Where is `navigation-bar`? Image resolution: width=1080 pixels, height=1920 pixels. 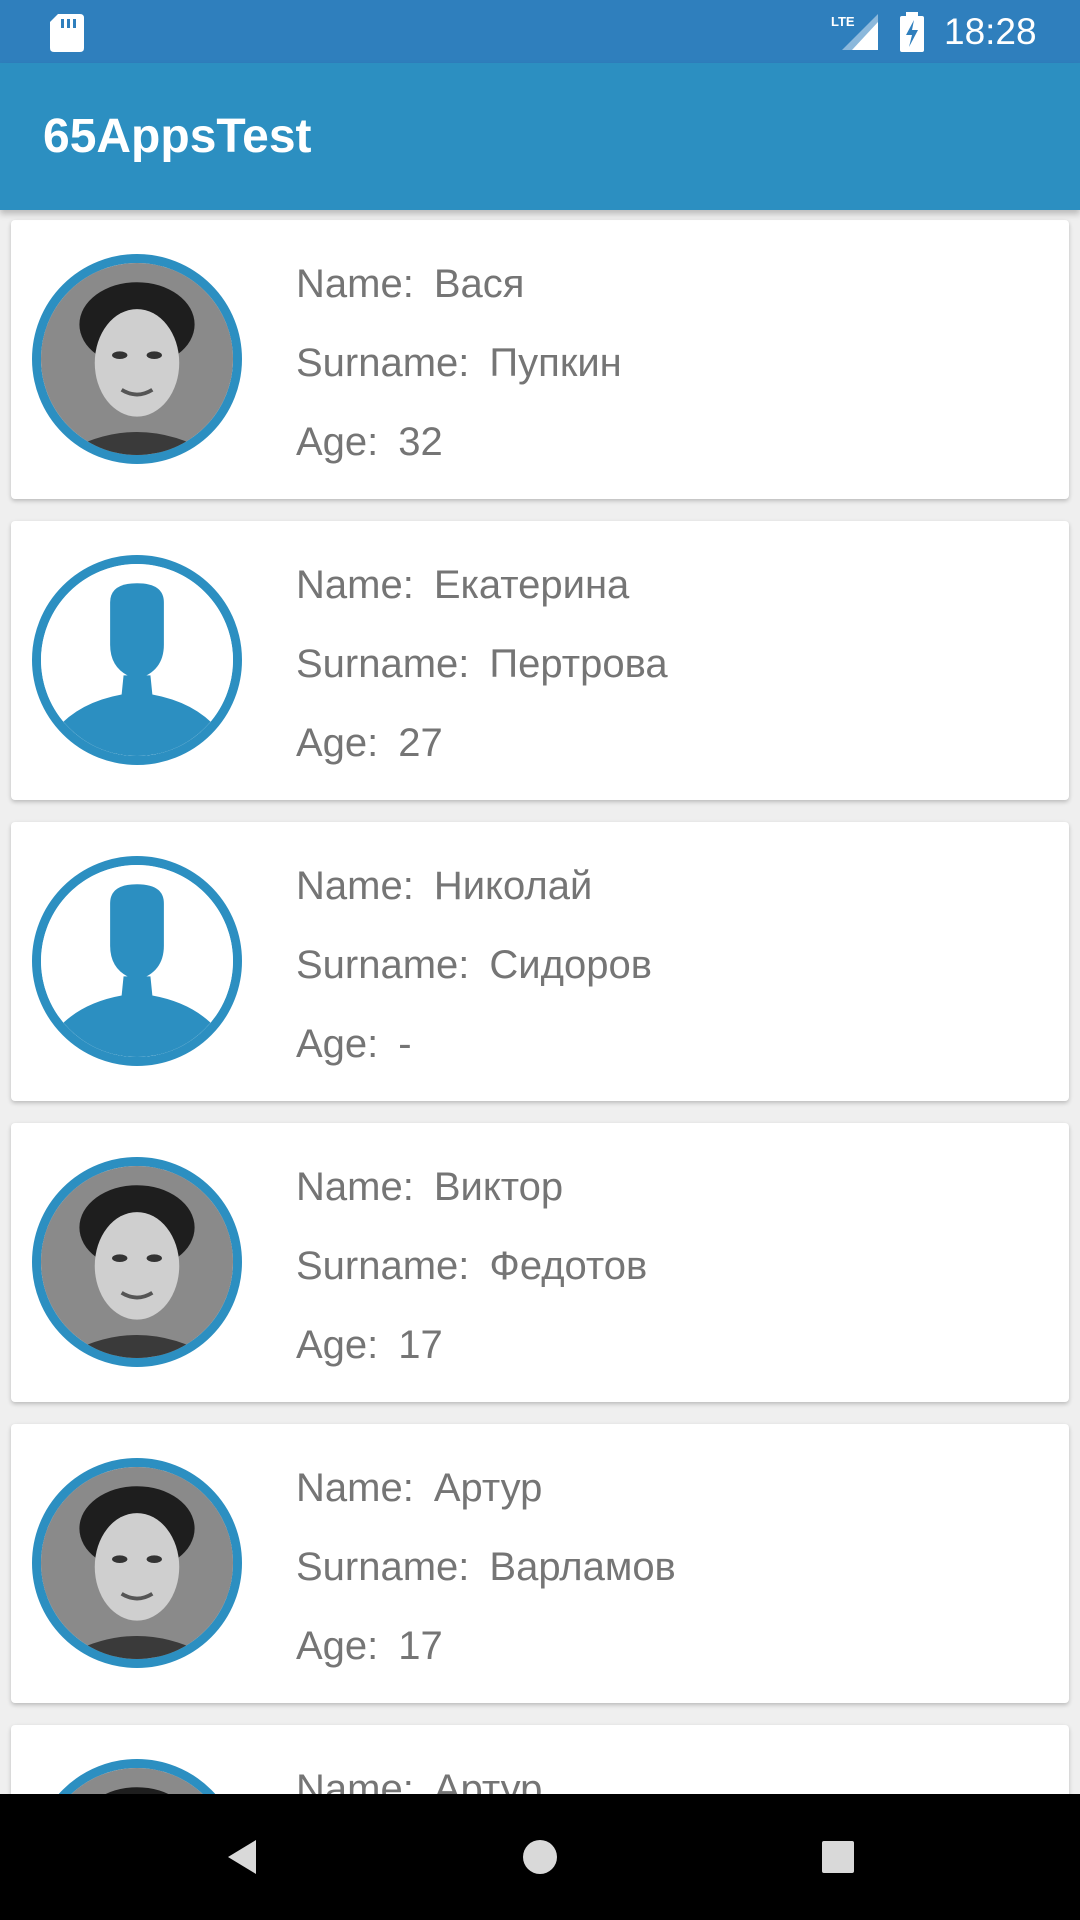 navigation-bar is located at coordinates (540, 1857).